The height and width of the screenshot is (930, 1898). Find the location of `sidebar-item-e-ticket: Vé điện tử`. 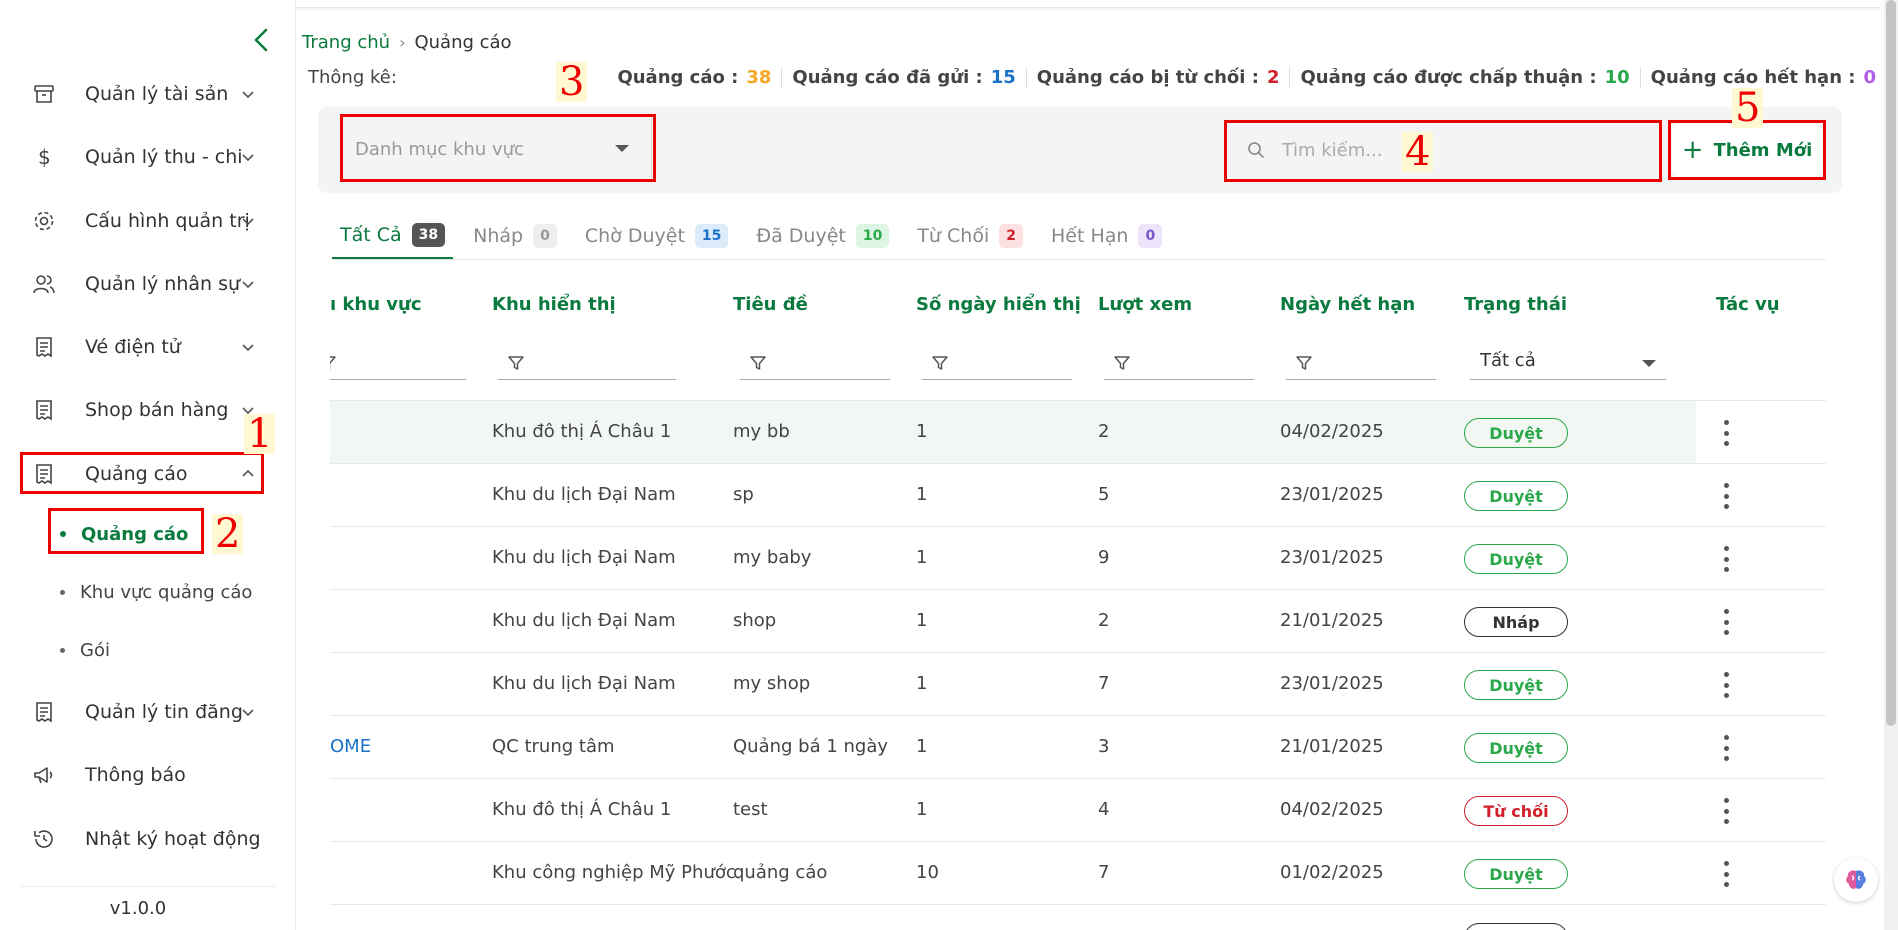

sidebar-item-e-ticket: Vé điện tử is located at coordinates (142, 347).